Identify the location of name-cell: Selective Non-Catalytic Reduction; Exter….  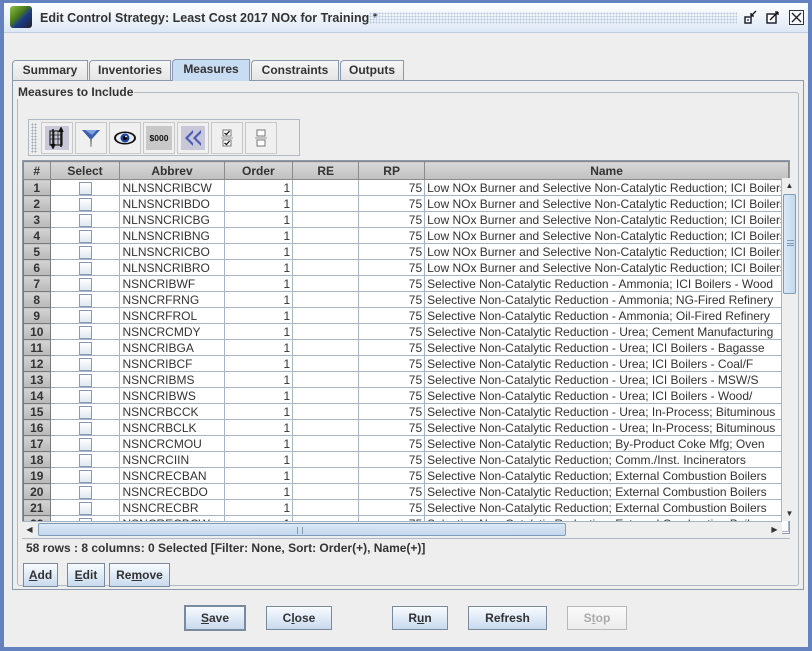
(606, 507).